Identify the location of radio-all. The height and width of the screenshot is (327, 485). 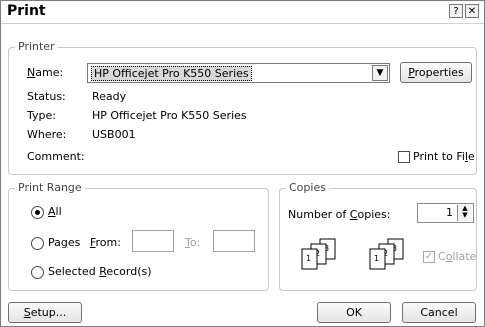
(37, 212).